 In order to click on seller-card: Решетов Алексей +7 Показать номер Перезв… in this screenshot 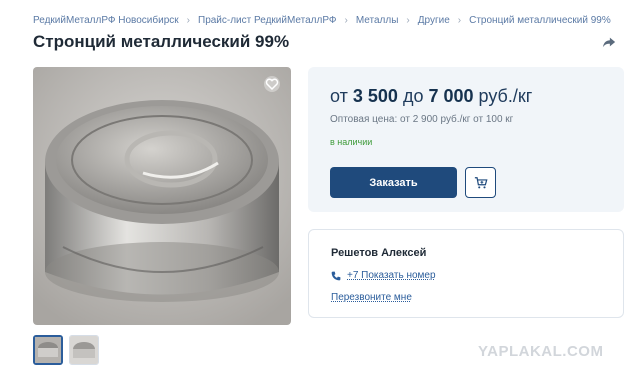, I will do `click(466, 273)`.